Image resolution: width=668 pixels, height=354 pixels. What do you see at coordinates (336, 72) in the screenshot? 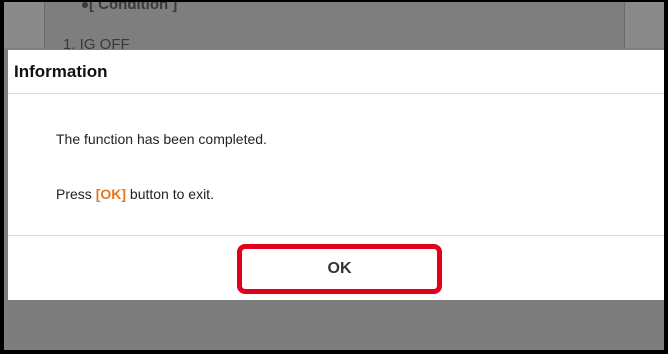
I see `dialog-header: Information` at bounding box center [336, 72].